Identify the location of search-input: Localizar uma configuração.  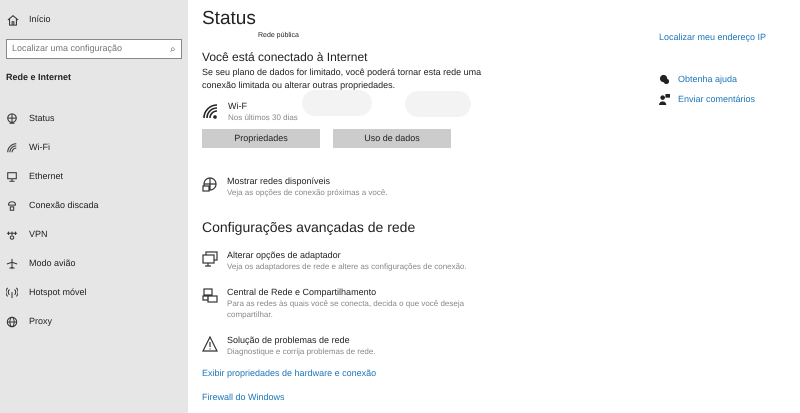
(82, 49).